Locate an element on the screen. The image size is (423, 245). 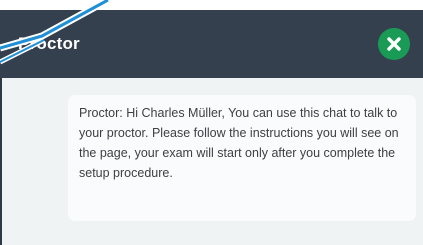
top-strip is located at coordinates (211, 5).